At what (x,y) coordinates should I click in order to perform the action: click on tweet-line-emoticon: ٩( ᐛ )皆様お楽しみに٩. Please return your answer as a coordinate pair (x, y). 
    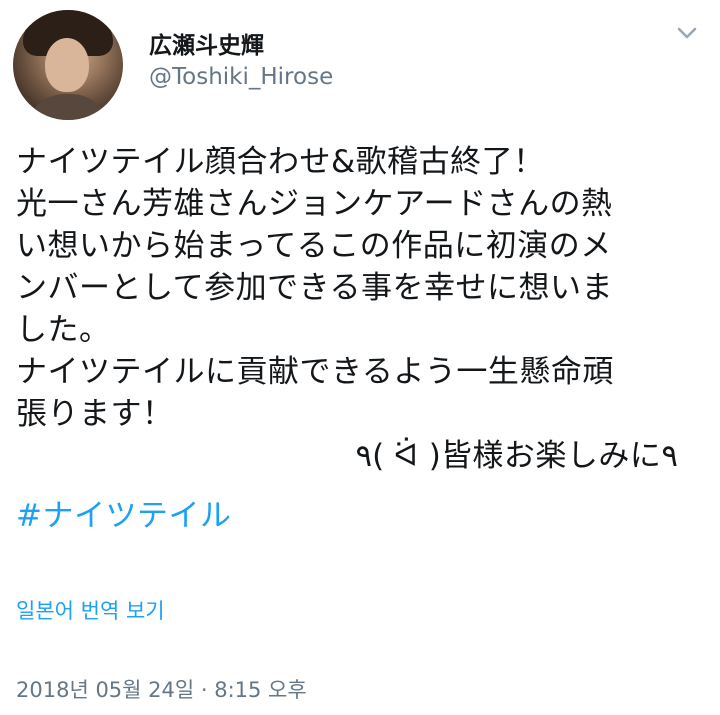
    Looking at the image, I should click on (516, 456).